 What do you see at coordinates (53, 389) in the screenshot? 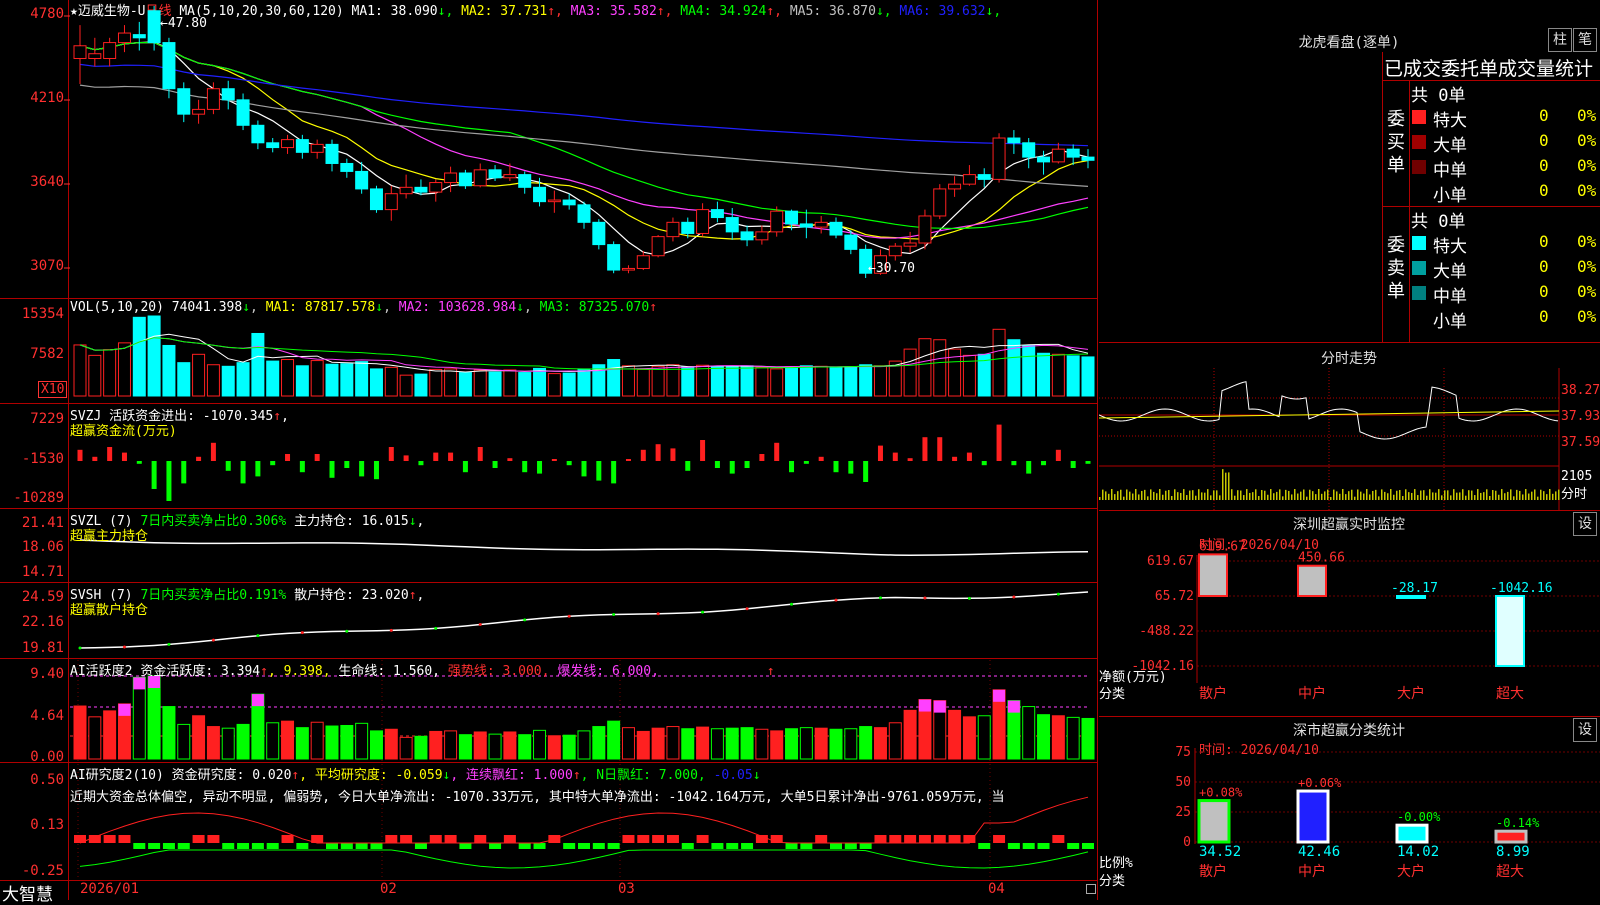
I see `vol-unit-badge: X10` at bounding box center [53, 389].